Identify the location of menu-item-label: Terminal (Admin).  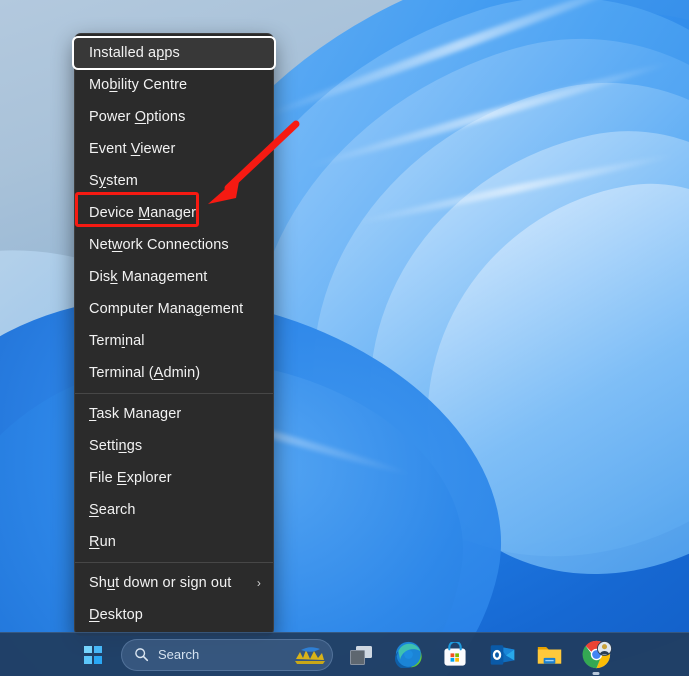
(145, 373).